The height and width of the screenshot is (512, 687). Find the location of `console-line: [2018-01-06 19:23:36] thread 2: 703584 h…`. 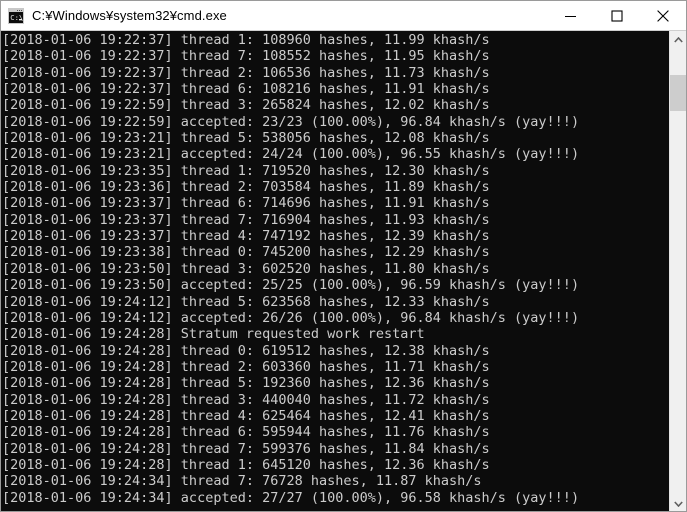

console-line: [2018-01-06 19:23:36] thread 2: 703584 h… is located at coordinates (246, 187).